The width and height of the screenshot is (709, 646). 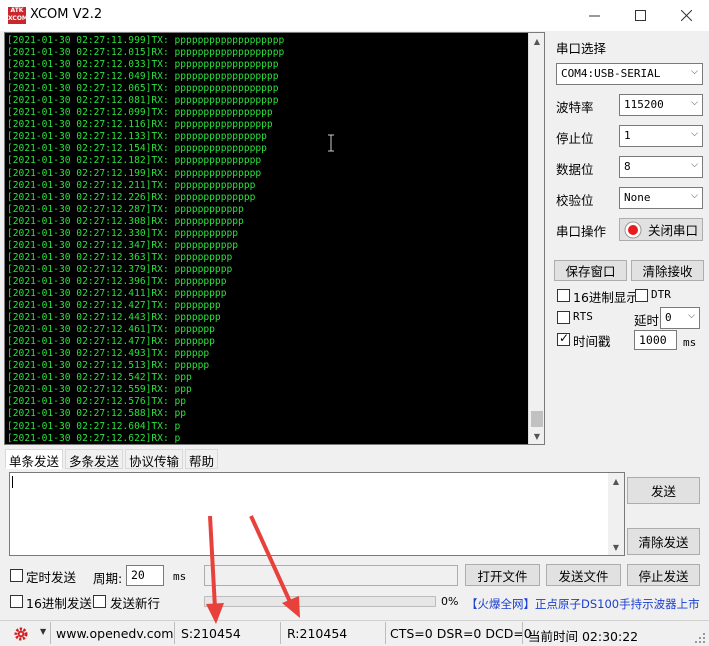 I want to click on terminal-line: [2021-01-30 02:27:12.513]RX: pppppp, so click(x=108, y=366).